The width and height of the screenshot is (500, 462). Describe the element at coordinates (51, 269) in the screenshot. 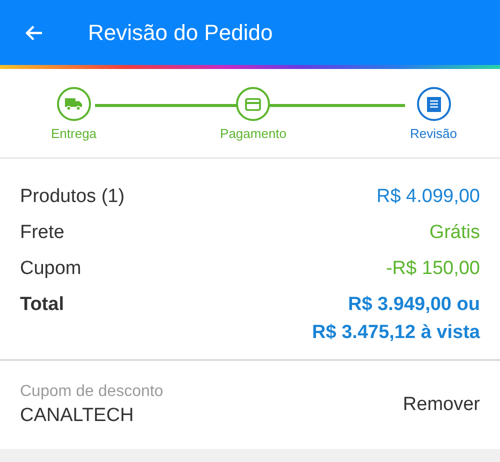

I see `summary-label: Cupom` at that location.